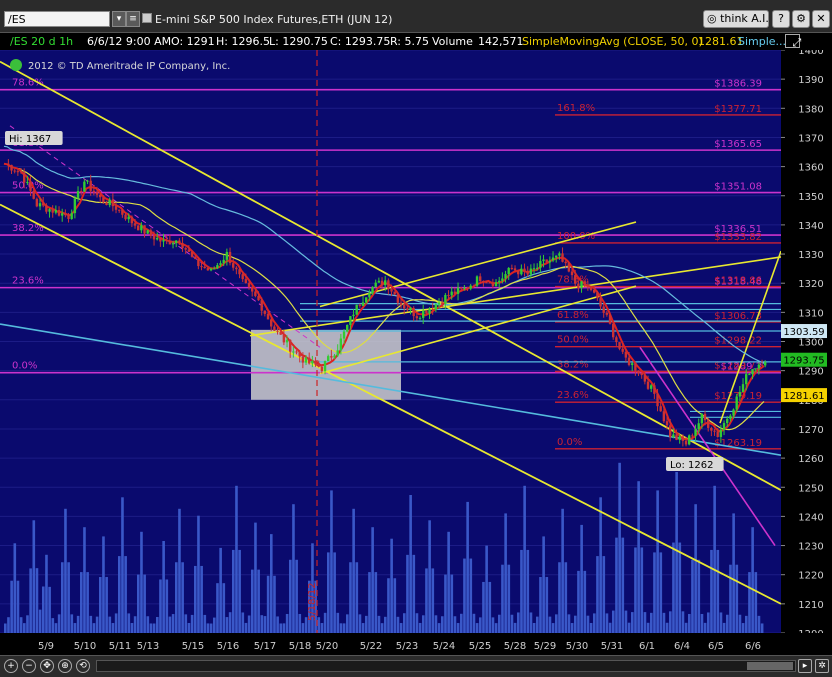  What do you see at coordinates (692, 465) in the screenshot?
I see `low-label-text: Lo: 1262` at bounding box center [692, 465].